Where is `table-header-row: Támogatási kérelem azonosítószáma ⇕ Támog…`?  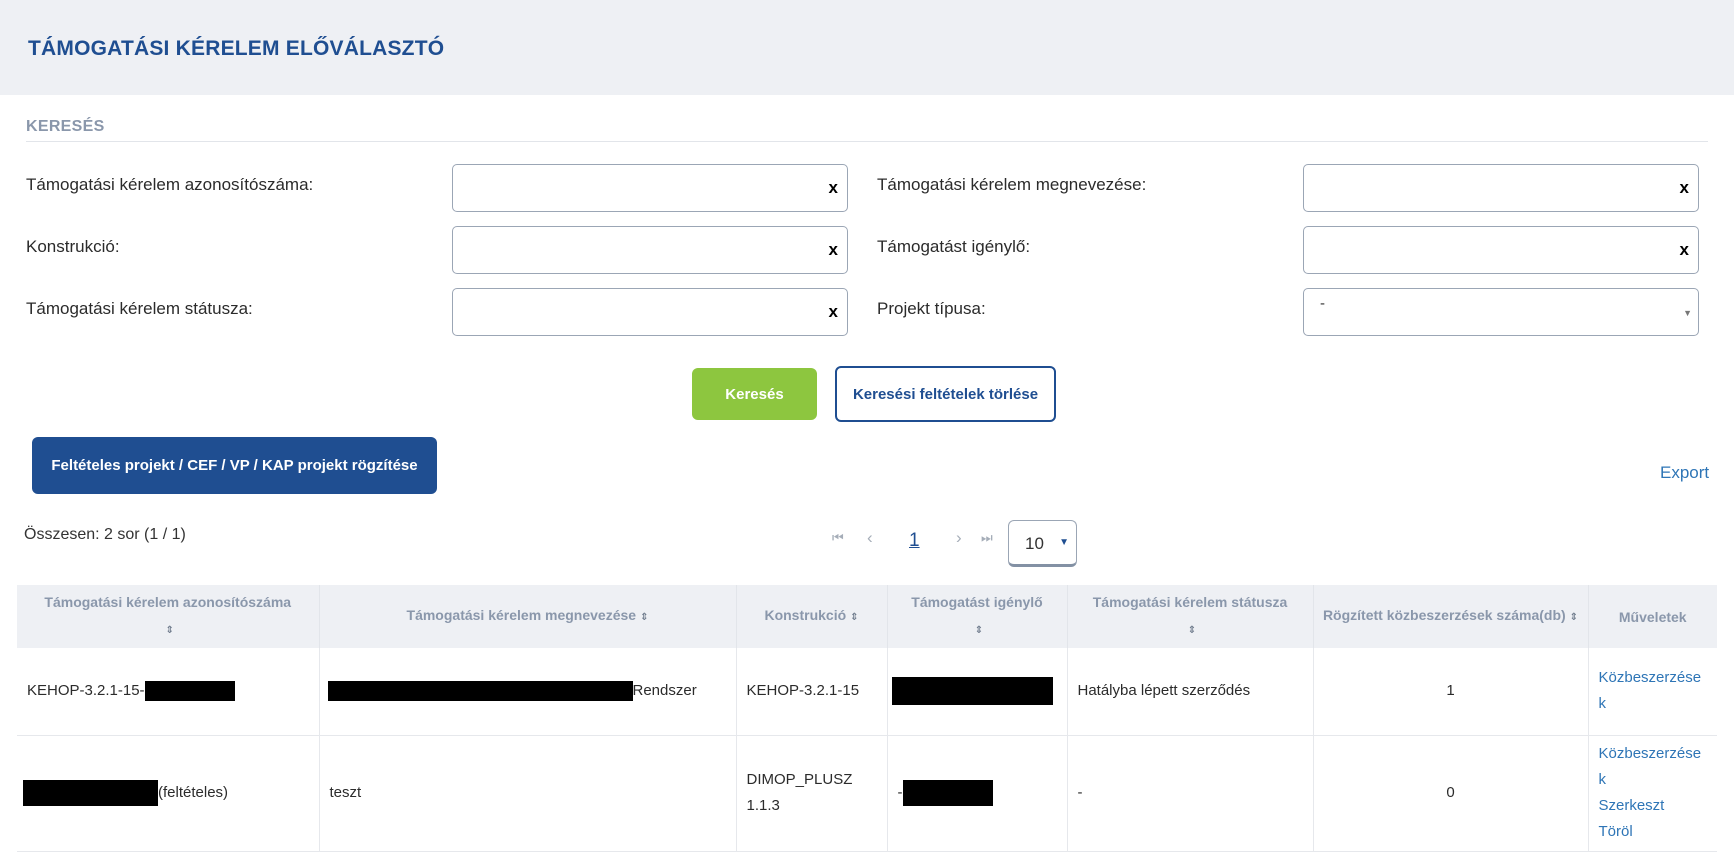
table-header-row: Támogatási kérelem azonosítószáma ⇕ Támog… is located at coordinates (867, 616).